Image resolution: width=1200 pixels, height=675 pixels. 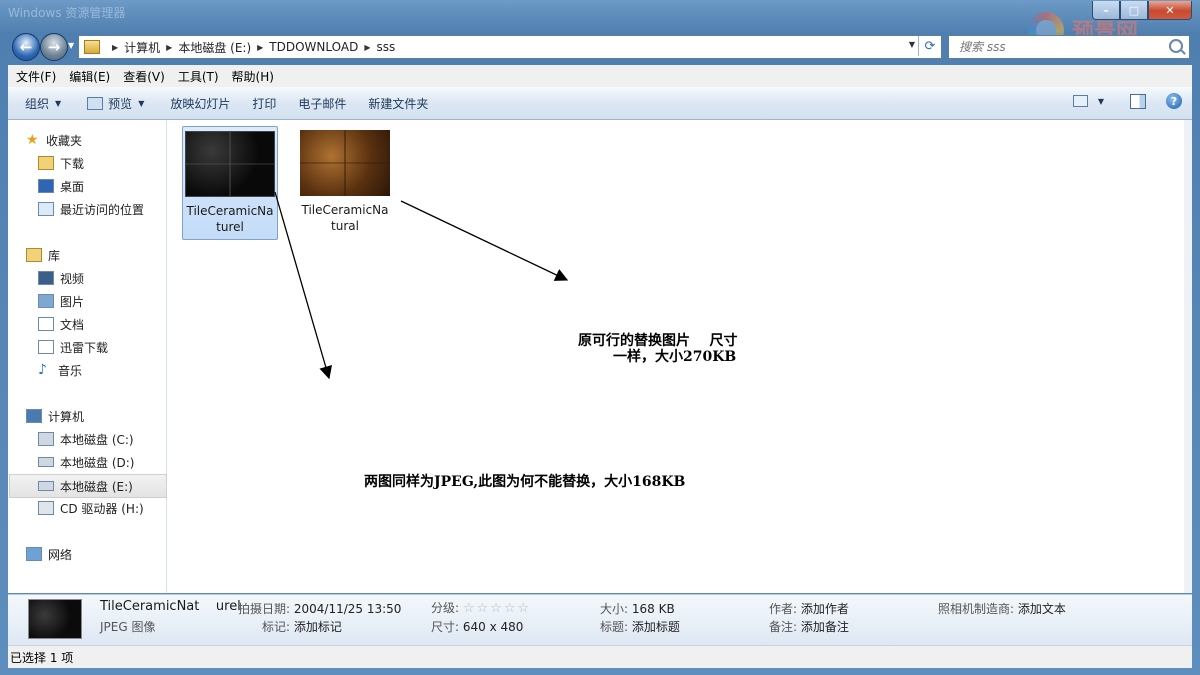 I want to click on command-bar: 组织 ▼ 预览 ▼ 放映幻灯片 打印 电子邮件 新建文件夹 ▼ ?, so click(x=600, y=103).